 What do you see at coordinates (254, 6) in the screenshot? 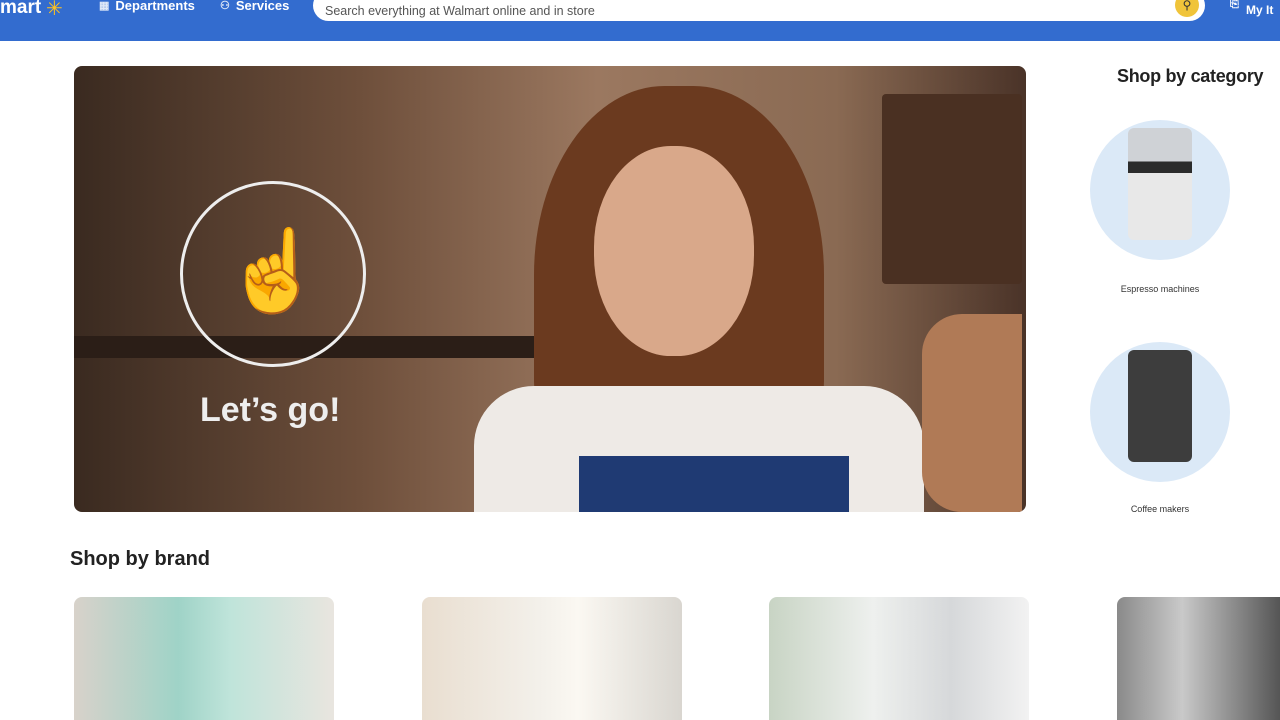
I see `services-button: ⚇ Services` at bounding box center [254, 6].